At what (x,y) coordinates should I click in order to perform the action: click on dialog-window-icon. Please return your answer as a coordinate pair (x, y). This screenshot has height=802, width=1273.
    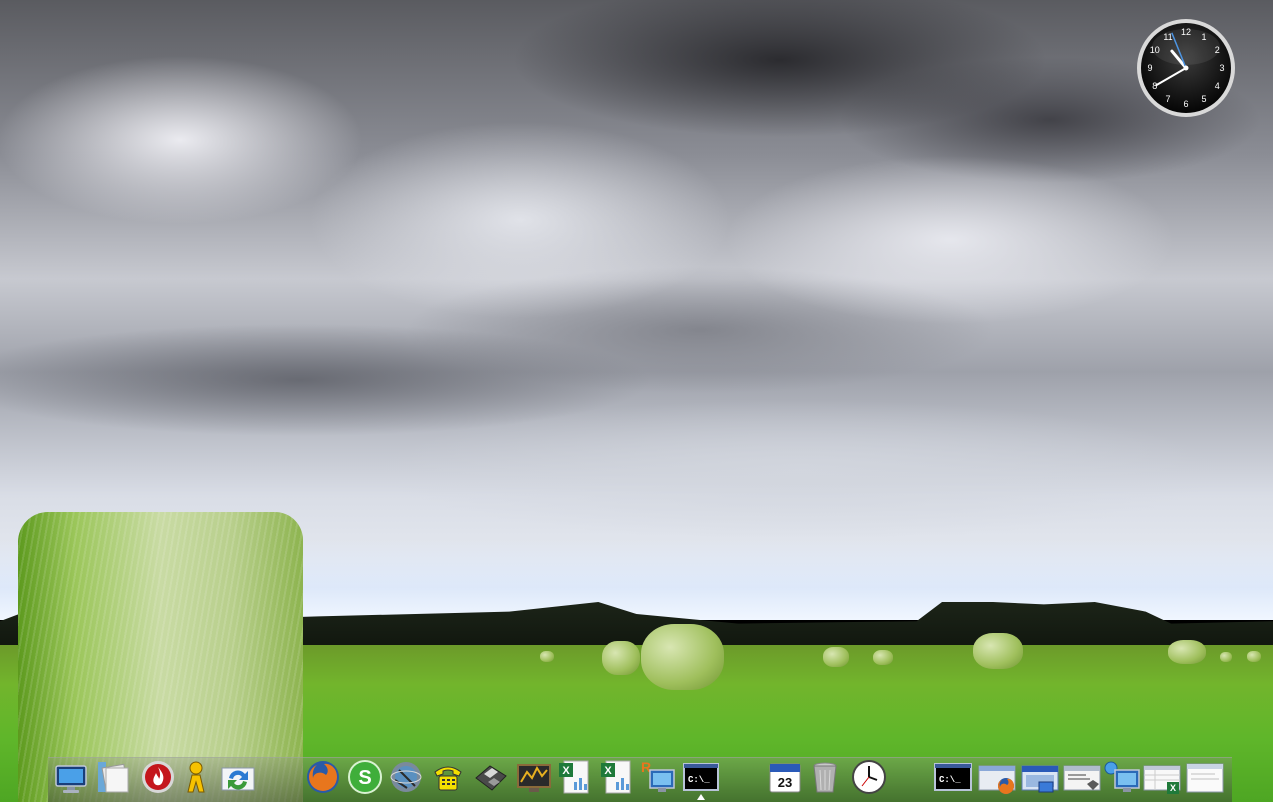
    Looking at the image, I should click on (1082, 777).